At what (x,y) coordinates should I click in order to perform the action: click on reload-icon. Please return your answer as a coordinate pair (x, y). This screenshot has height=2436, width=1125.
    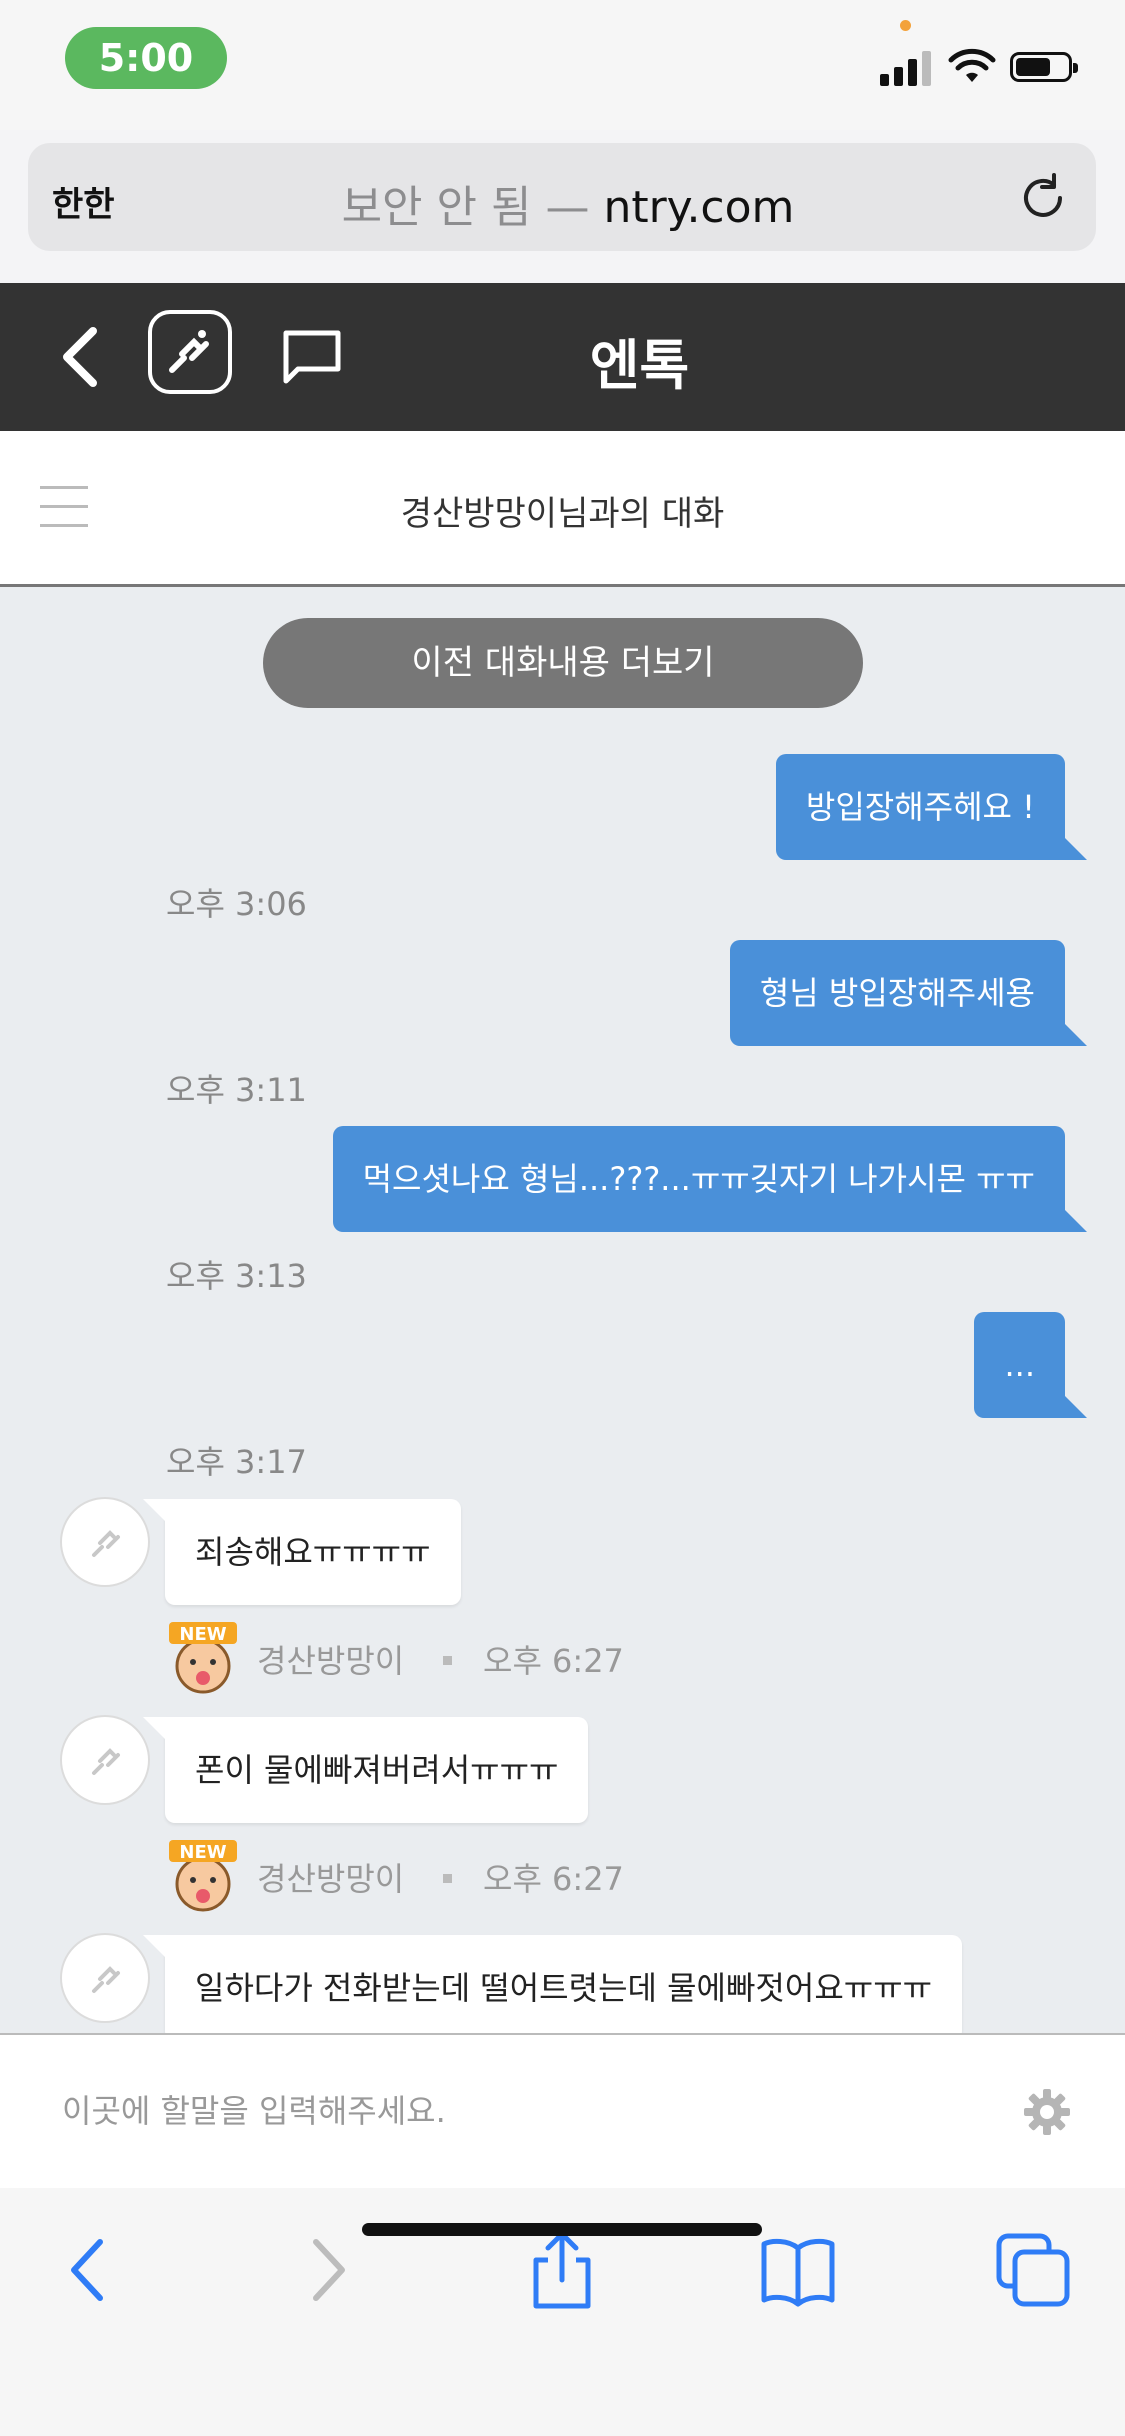
    Looking at the image, I should click on (1043, 198).